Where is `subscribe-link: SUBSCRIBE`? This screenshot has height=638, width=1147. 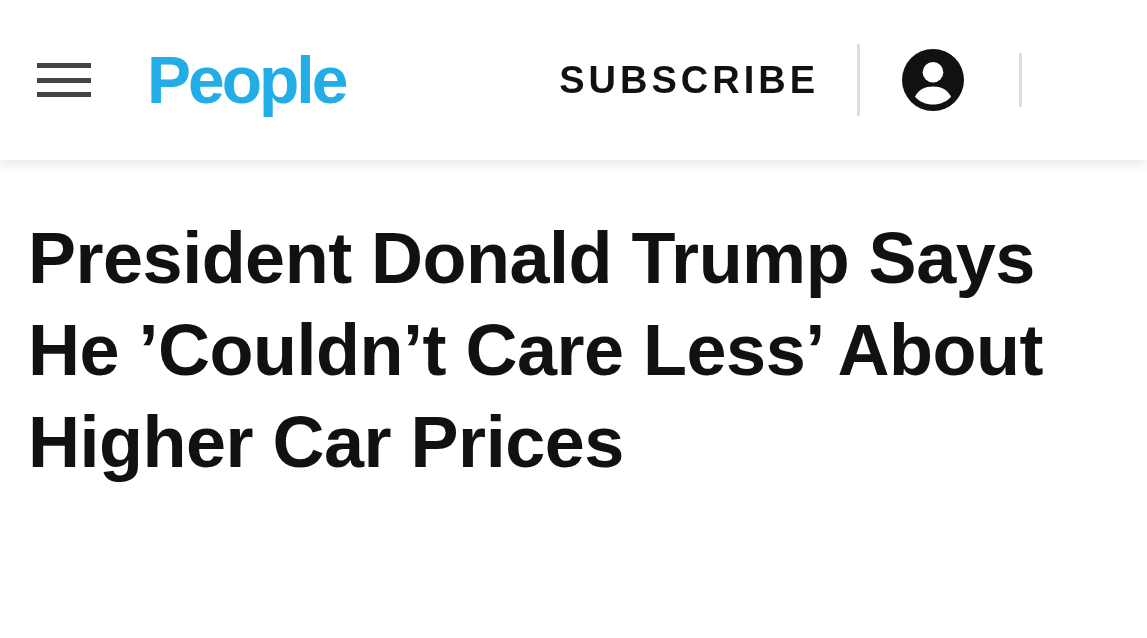 subscribe-link: SUBSCRIBE is located at coordinates (689, 80).